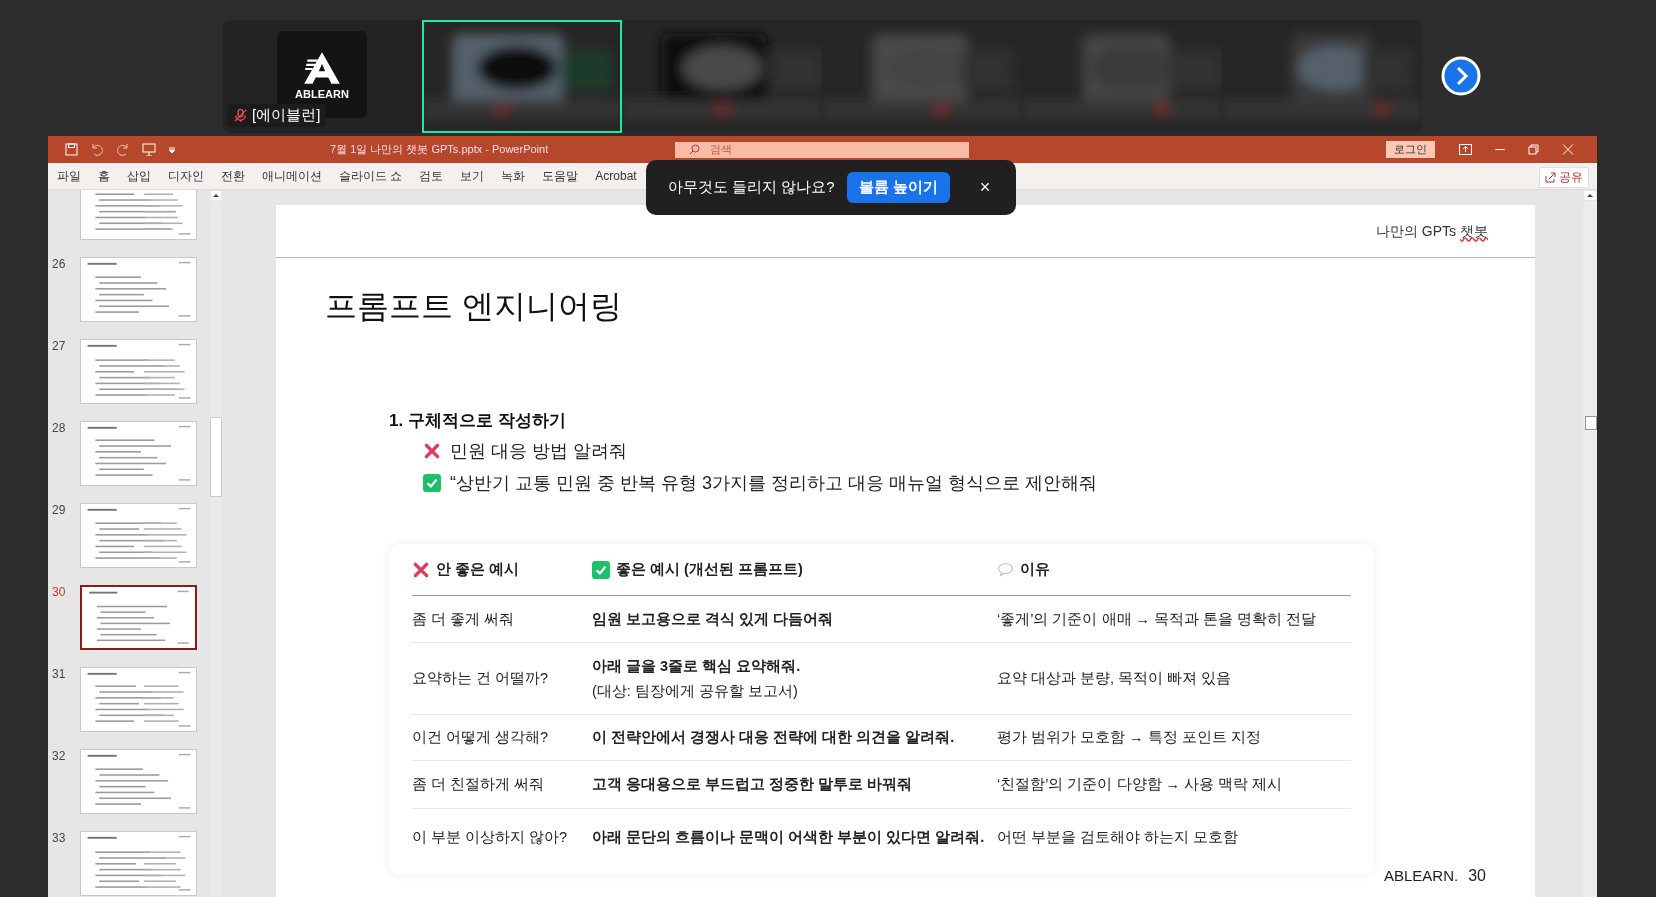 The width and height of the screenshot is (1656, 897). What do you see at coordinates (139, 176) in the screenshot?
I see `ribbon-tab: 삽입` at bounding box center [139, 176].